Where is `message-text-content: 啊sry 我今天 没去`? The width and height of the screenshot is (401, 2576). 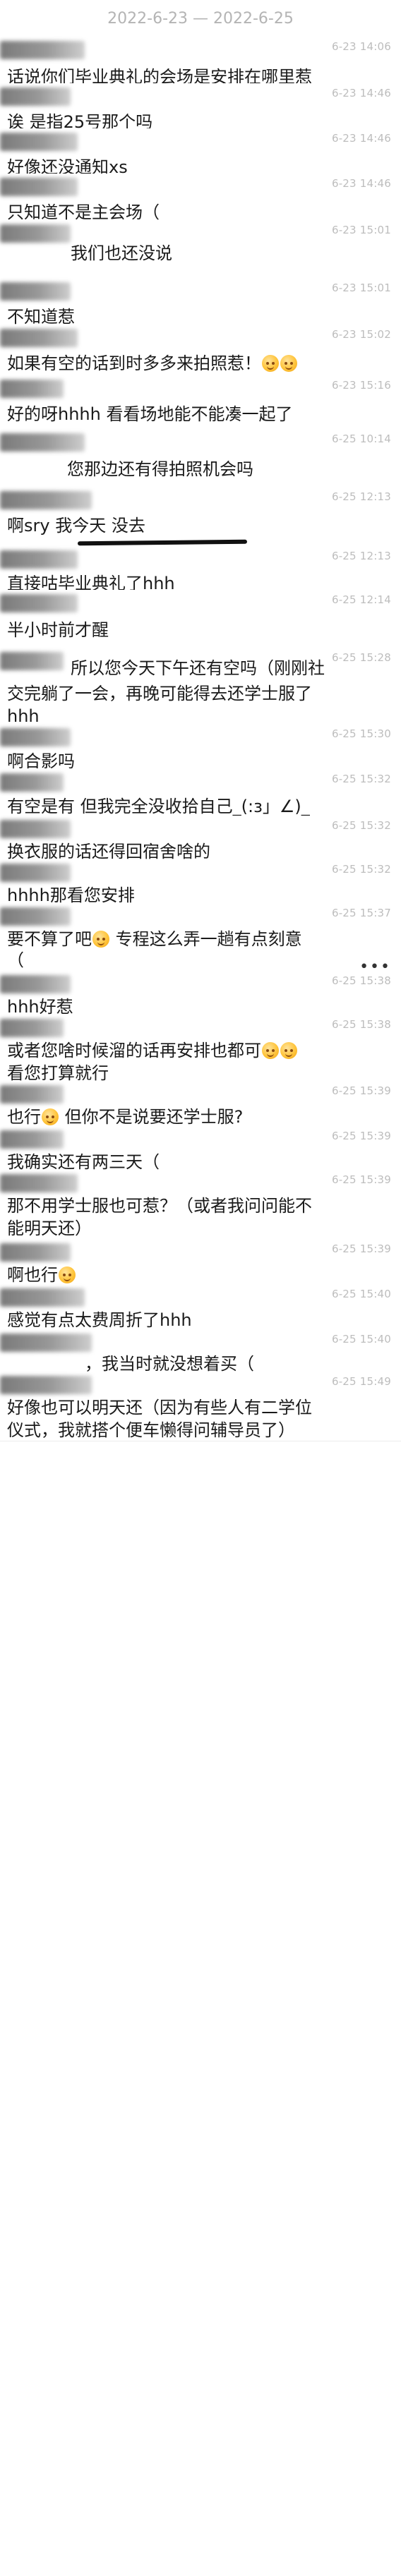
message-text-content: 啊sry 我今天 没去 is located at coordinates (76, 526).